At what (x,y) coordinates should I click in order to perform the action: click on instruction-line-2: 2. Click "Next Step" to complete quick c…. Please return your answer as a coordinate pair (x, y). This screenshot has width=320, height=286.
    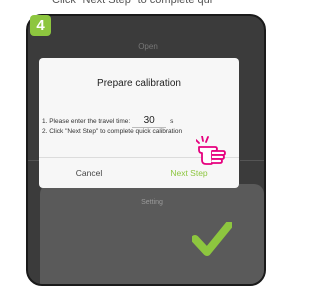
    Looking at the image, I should click on (112, 131).